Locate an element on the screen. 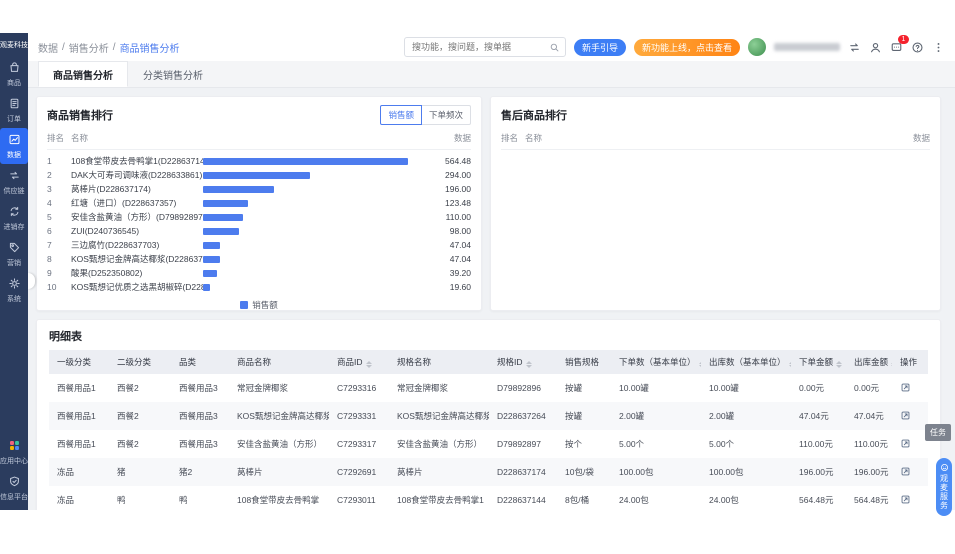  sidebar-item-应用中心: 应用中心 is located at coordinates (14, 452).